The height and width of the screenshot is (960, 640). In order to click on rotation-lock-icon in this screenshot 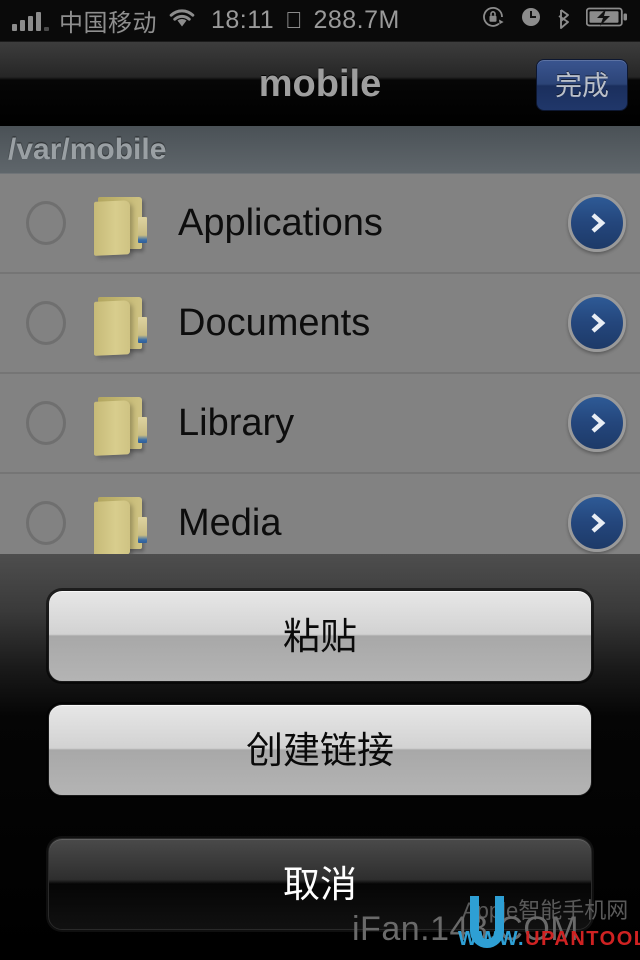, I will do `click(493, 20)`.